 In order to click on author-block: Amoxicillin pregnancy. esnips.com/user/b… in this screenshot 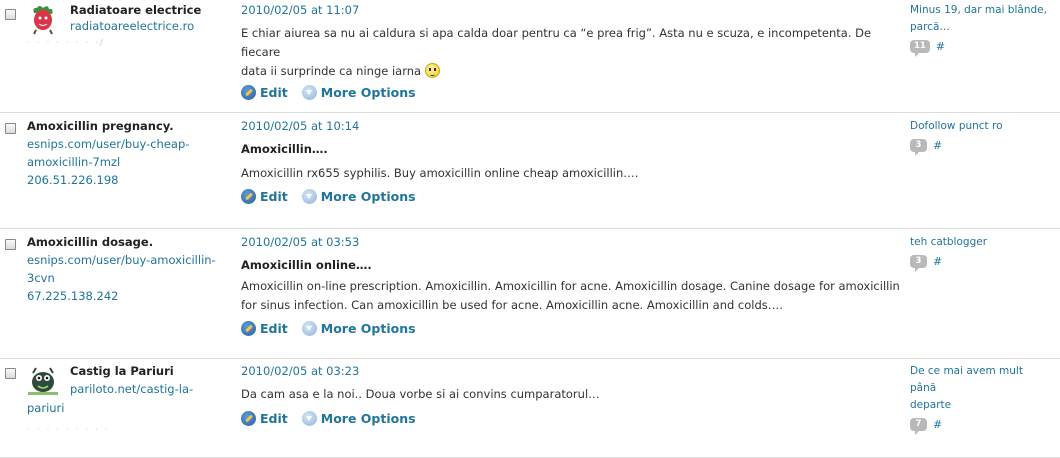, I will do `click(127, 154)`.